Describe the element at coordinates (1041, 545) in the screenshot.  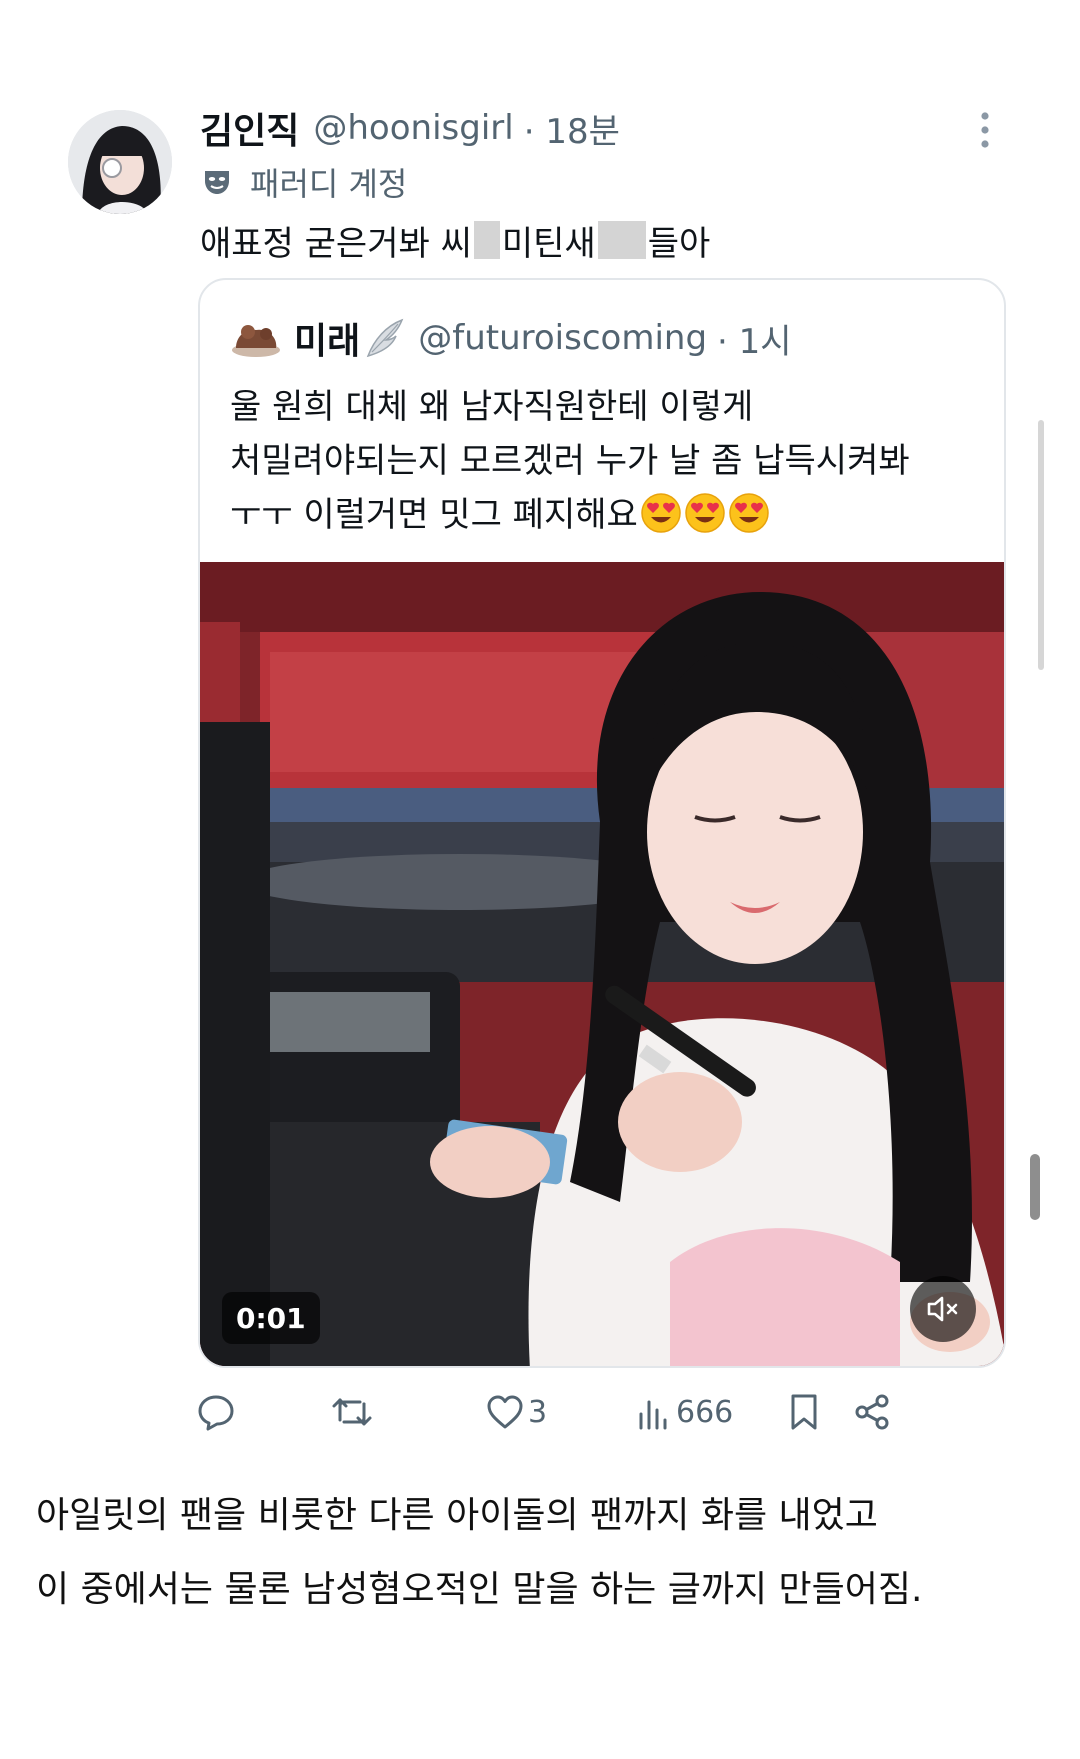
I see `scrollbar-track-indicator` at that location.